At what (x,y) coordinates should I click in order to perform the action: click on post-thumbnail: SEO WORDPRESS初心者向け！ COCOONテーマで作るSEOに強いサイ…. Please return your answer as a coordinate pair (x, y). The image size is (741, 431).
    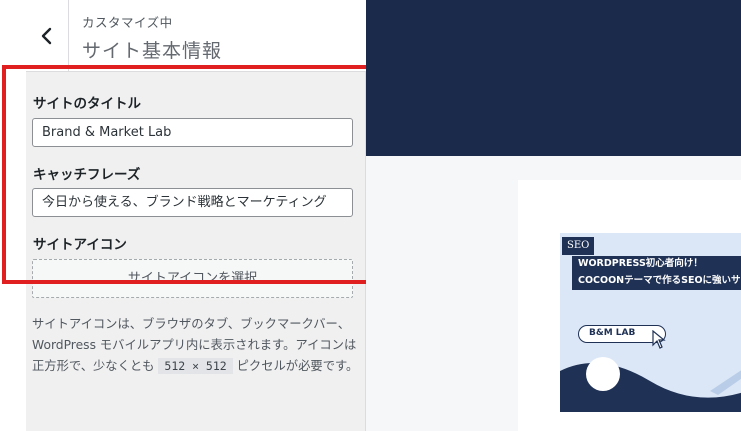
    Looking at the image, I should click on (650, 322).